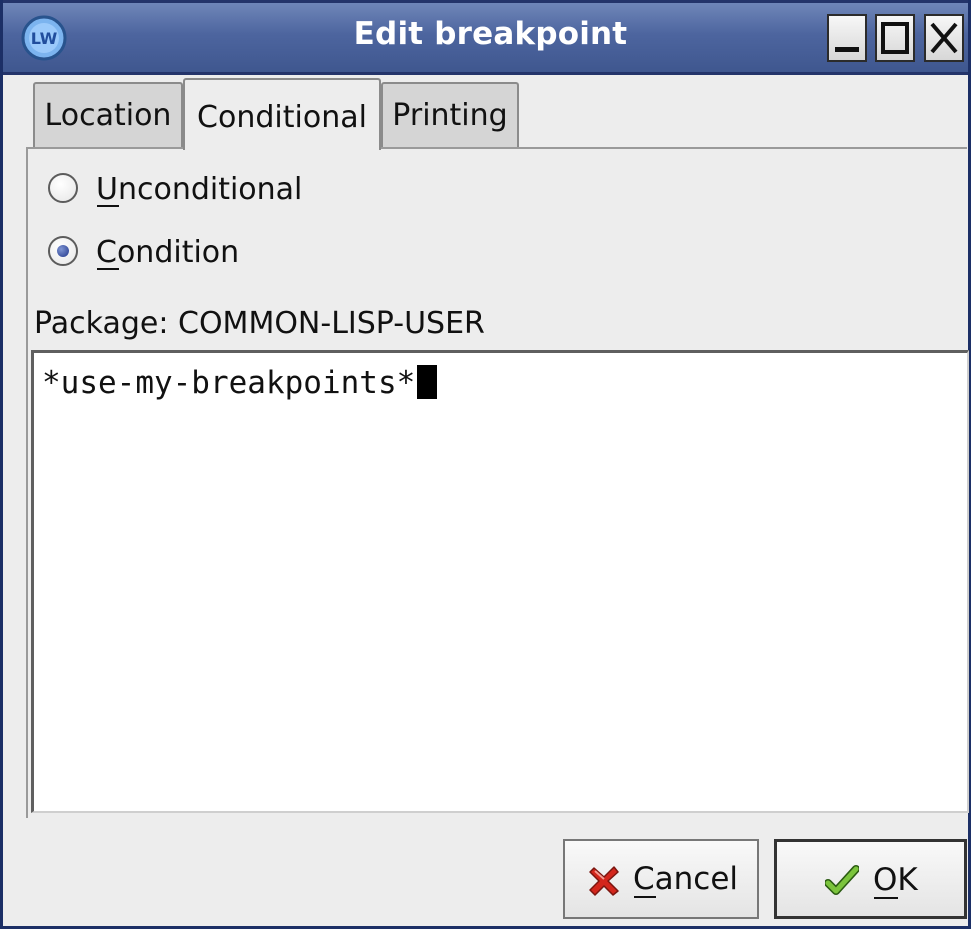 This screenshot has width=971, height=929. I want to click on condition-radio, so click(63, 251).